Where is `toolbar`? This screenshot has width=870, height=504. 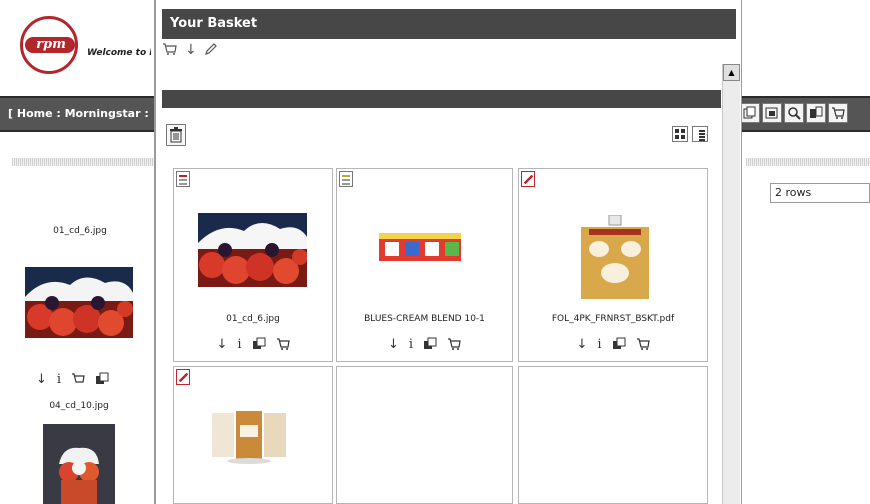
toolbar is located at coordinates (794, 113).